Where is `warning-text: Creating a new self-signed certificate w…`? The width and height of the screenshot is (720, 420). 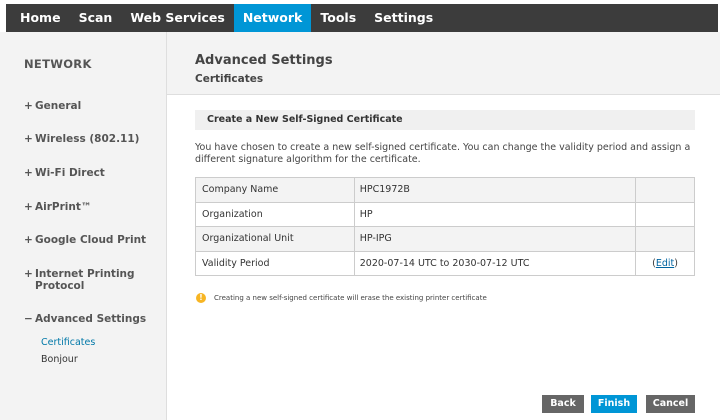 warning-text: Creating a new self-signed certificate w… is located at coordinates (350, 298).